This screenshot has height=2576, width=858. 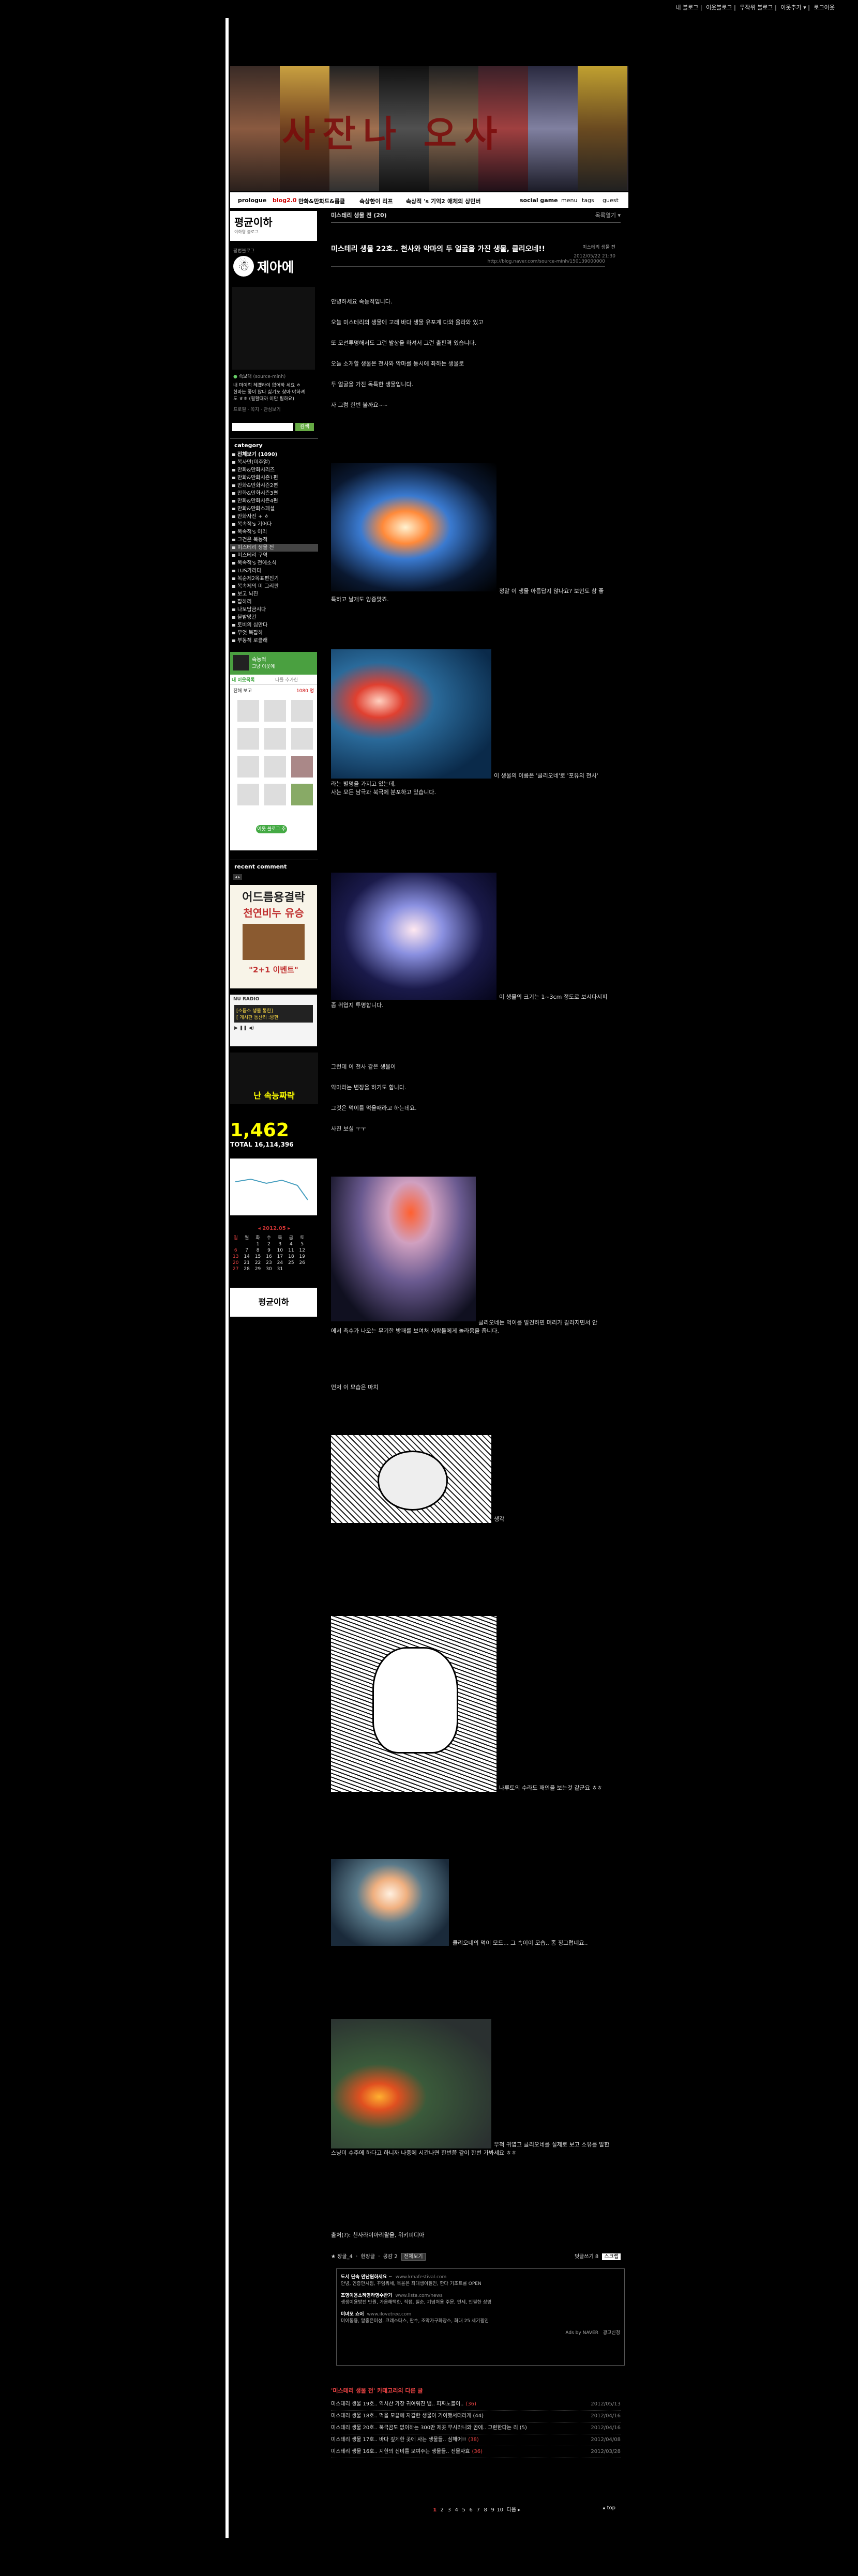 I want to click on category-item: 만화&만화시즌4편, so click(x=274, y=501).